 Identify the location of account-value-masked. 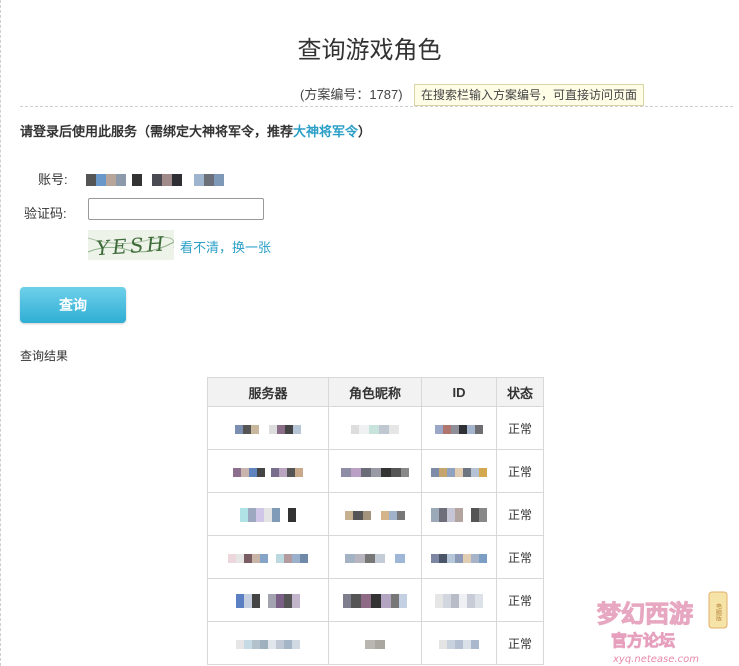
(155, 180).